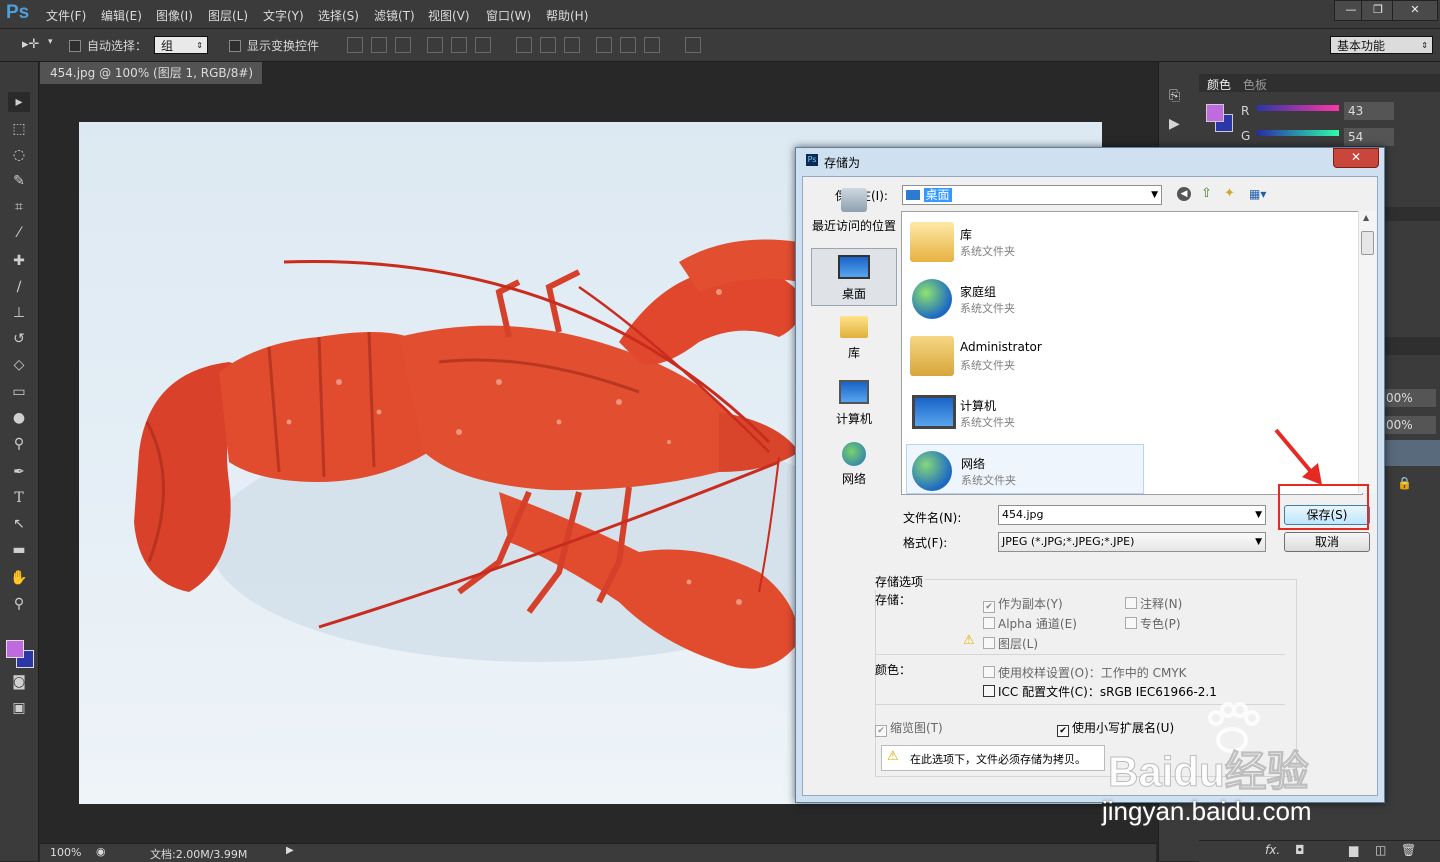  Describe the element at coordinates (19, 233) in the screenshot. I see `eyedropper-tool-icon: ⁄` at that location.